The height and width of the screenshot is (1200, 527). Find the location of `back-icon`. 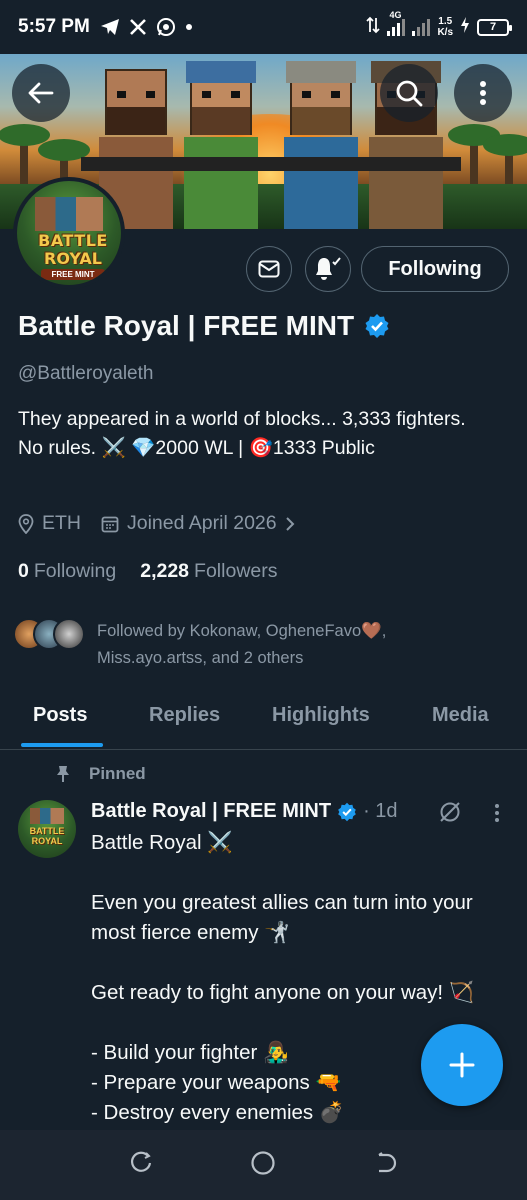

back-icon is located at coordinates (386, 1165).